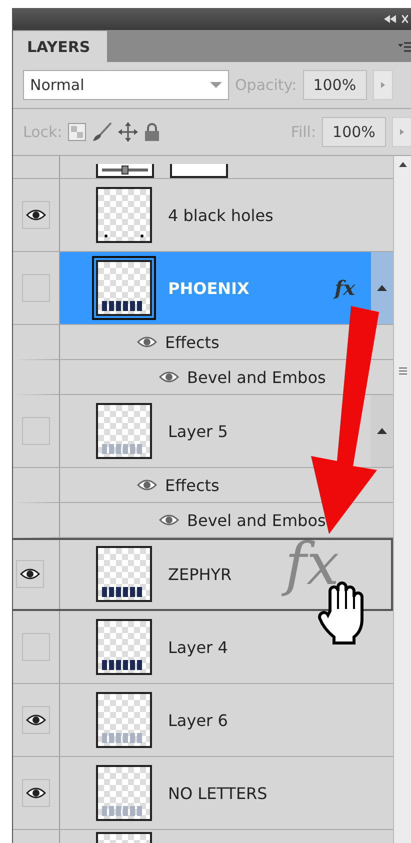 The width and height of the screenshot is (411, 843). Describe the element at coordinates (198, 647) in the screenshot. I see `layer-name: Layer 4` at that location.